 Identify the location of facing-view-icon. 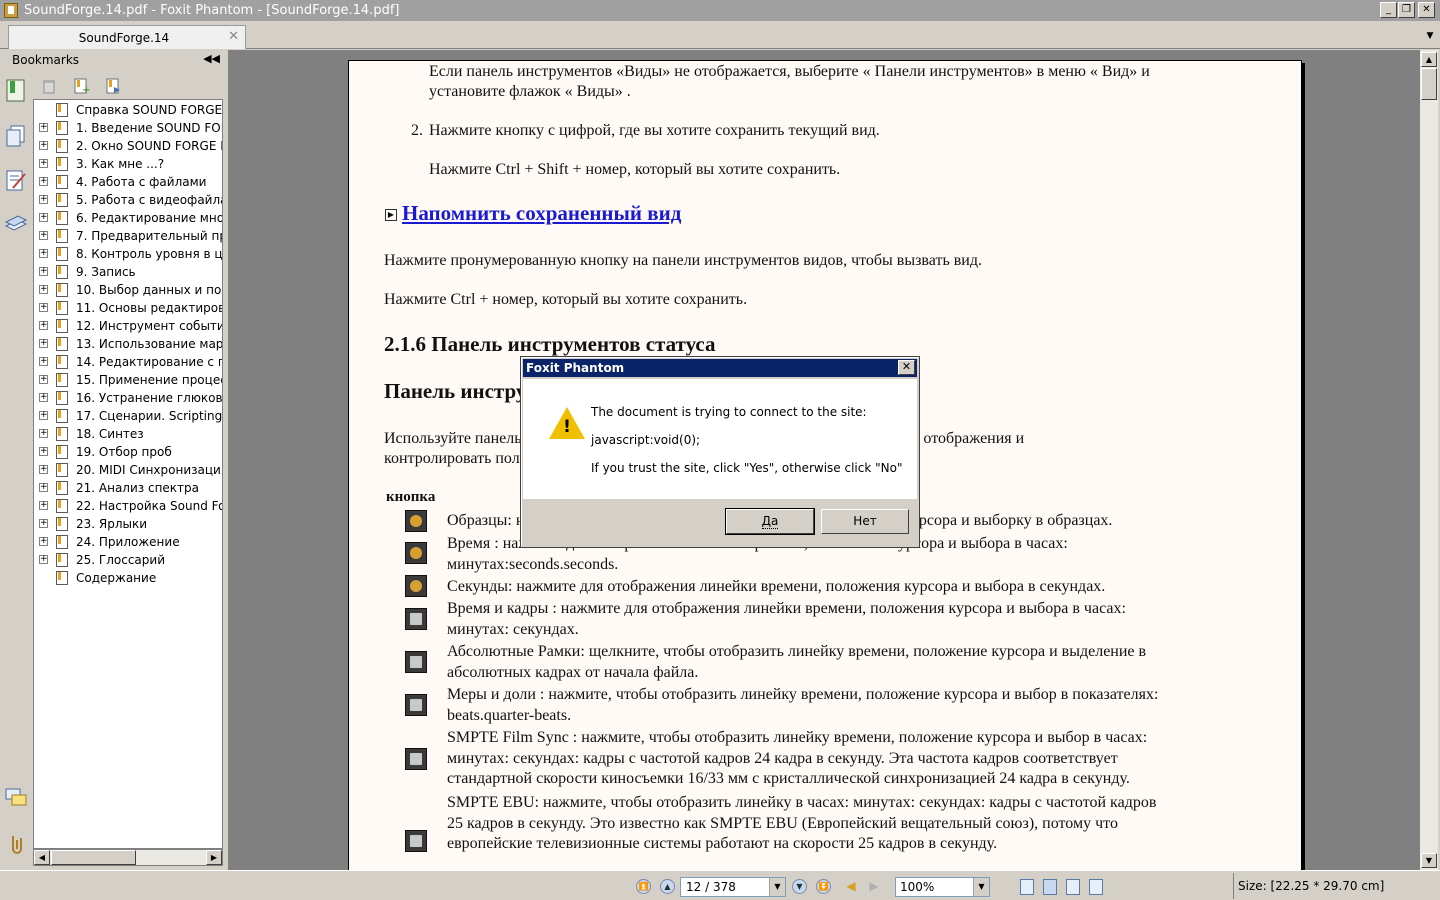
(1073, 887).